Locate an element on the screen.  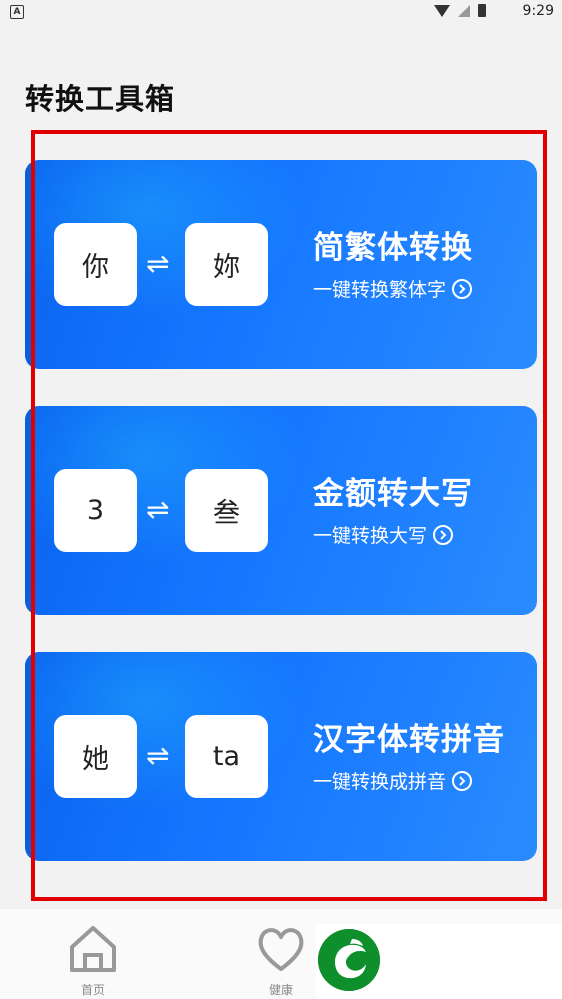
nav-health-label: 健康 is located at coordinates (280, 990).